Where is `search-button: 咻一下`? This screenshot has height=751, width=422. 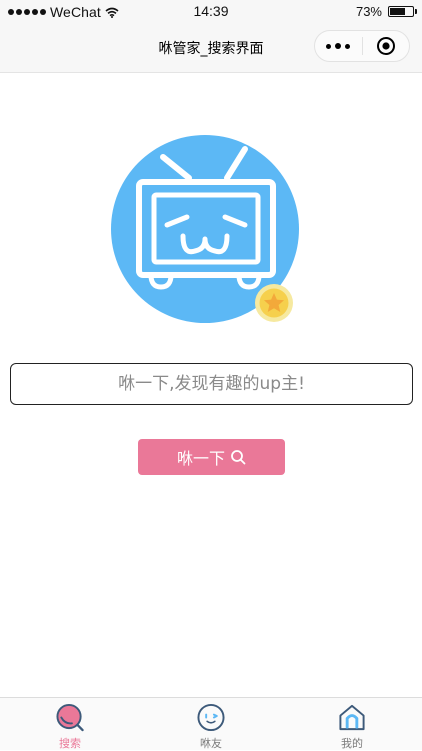 search-button: 咻一下 is located at coordinates (211, 457).